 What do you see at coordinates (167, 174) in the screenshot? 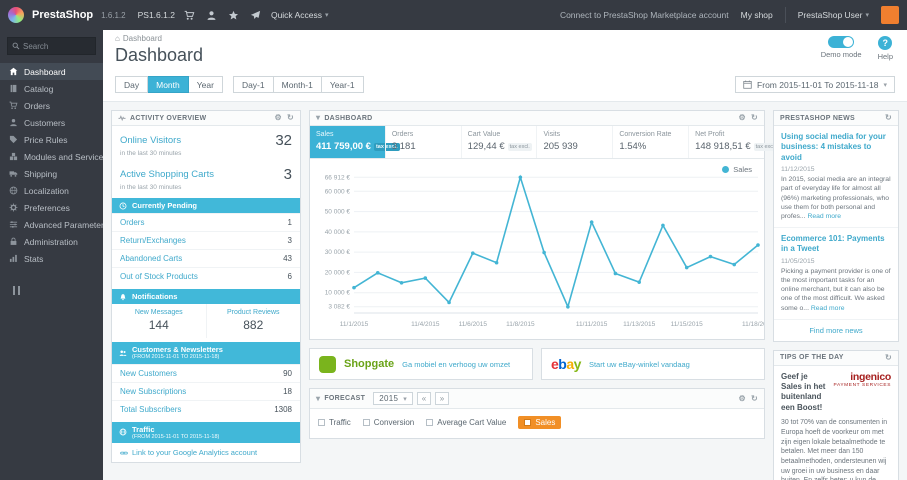
I see `active-carts-link: Active Shopping Carts` at bounding box center [167, 174].